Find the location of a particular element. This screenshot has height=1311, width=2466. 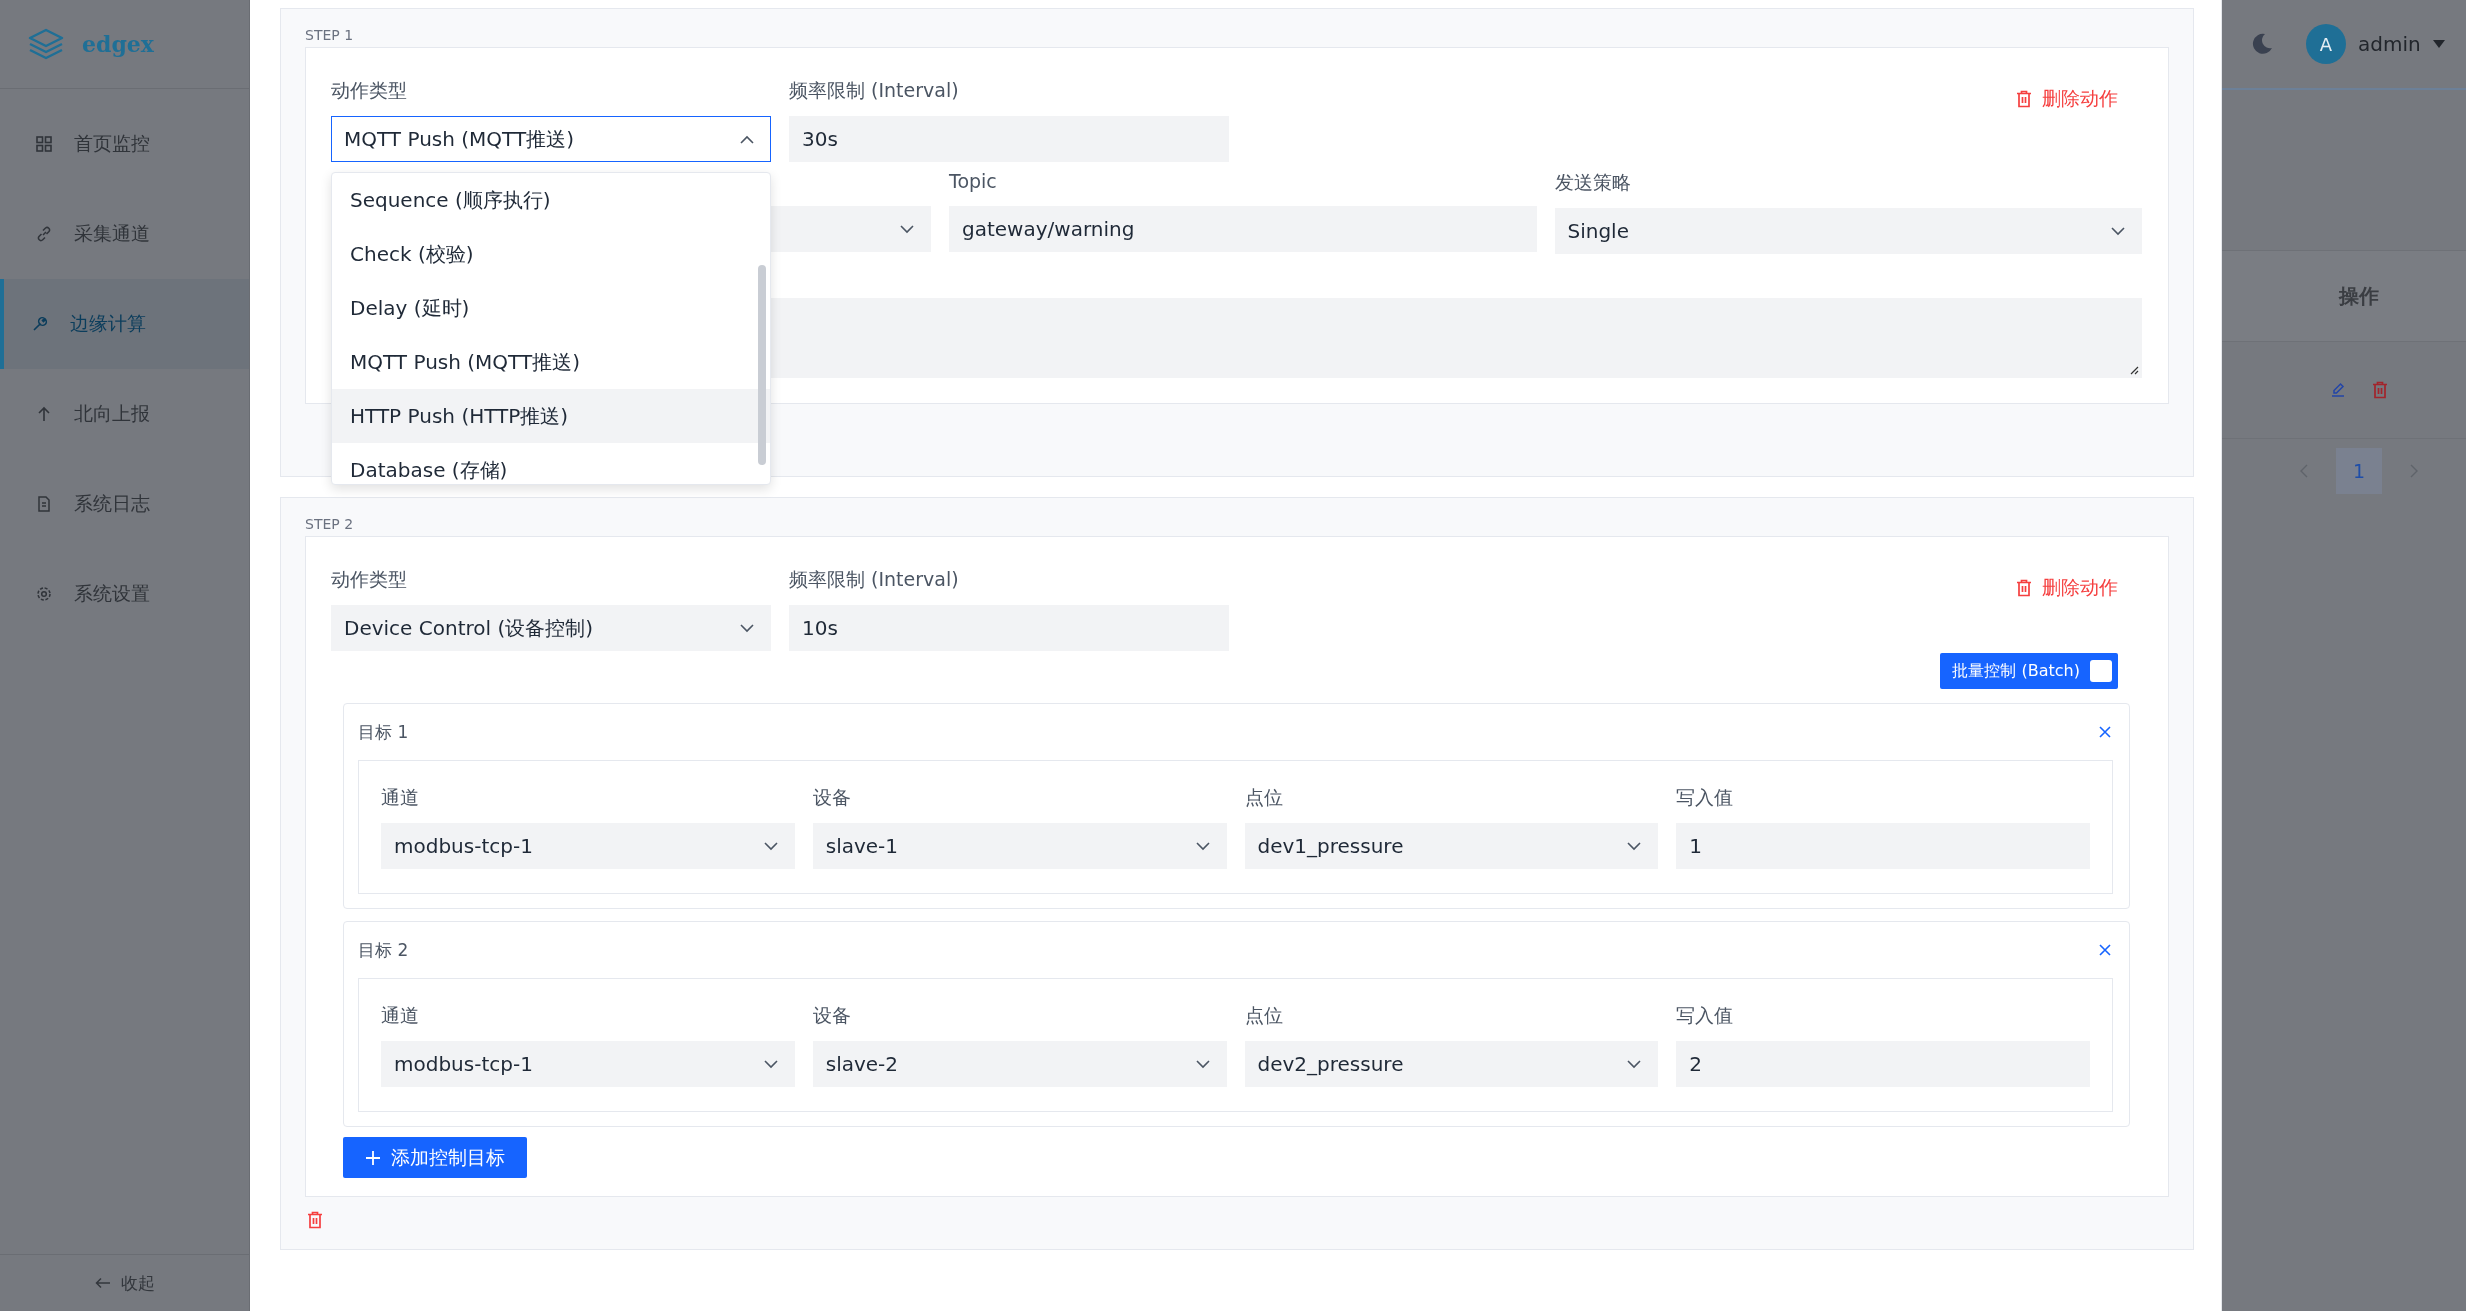

wrench-icon is located at coordinates (40, 324).